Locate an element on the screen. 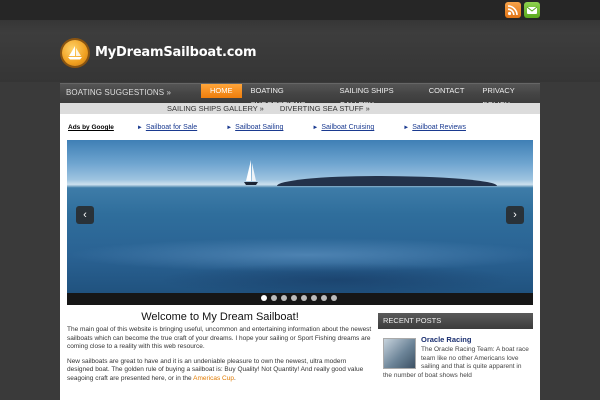  nav-item-contact: CONTACT is located at coordinates (447, 91).